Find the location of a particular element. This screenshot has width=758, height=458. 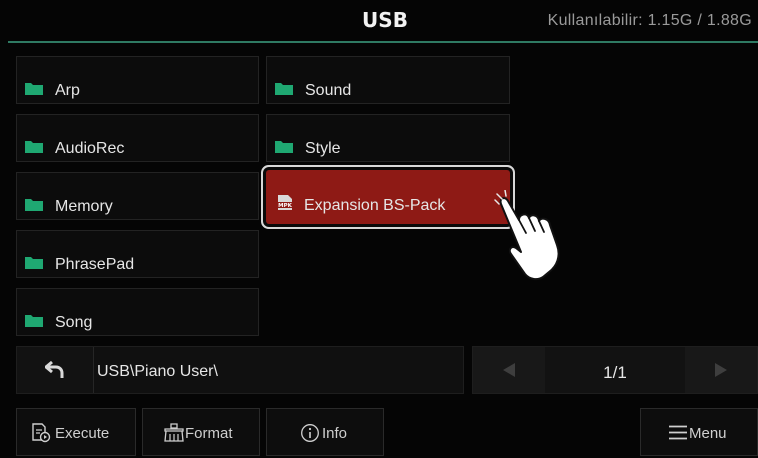

execute-icon is located at coordinates (41, 433).